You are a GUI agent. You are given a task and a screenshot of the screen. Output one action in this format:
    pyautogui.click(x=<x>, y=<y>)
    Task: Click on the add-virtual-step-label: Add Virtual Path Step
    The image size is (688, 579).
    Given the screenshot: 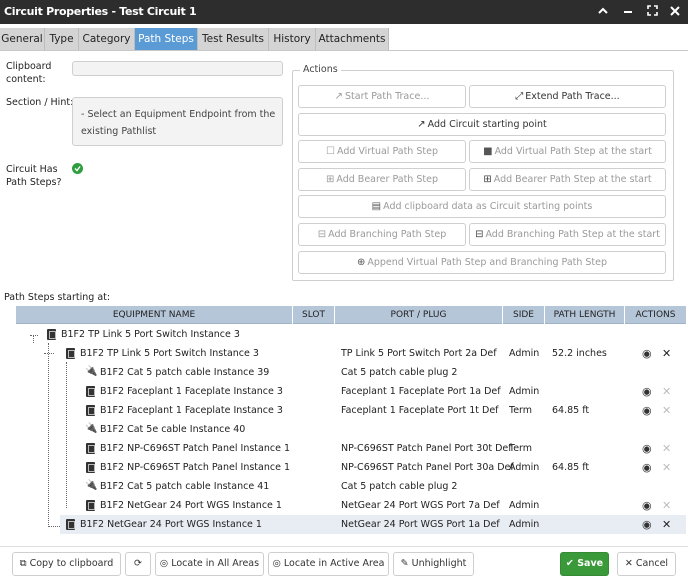 What is the action you would take?
    pyautogui.click(x=387, y=151)
    